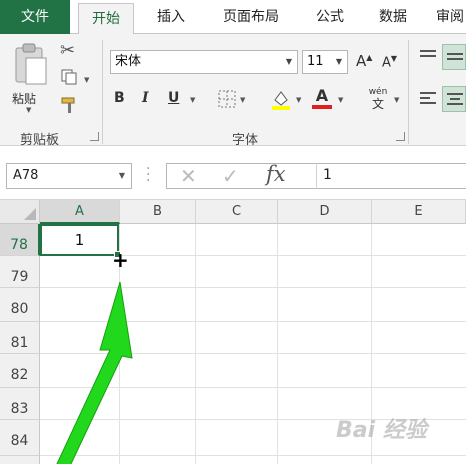 This screenshot has height=464, width=466. I want to click on more-options-icon: · · ·, so click(148, 175).